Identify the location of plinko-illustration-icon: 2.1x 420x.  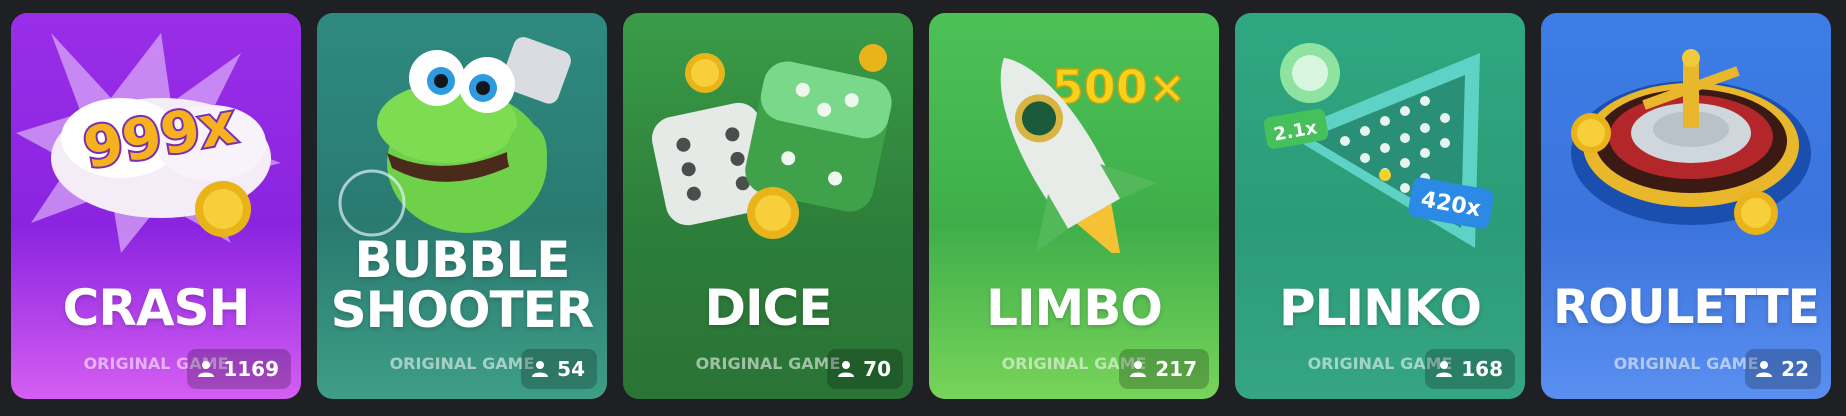
(1378, 145).